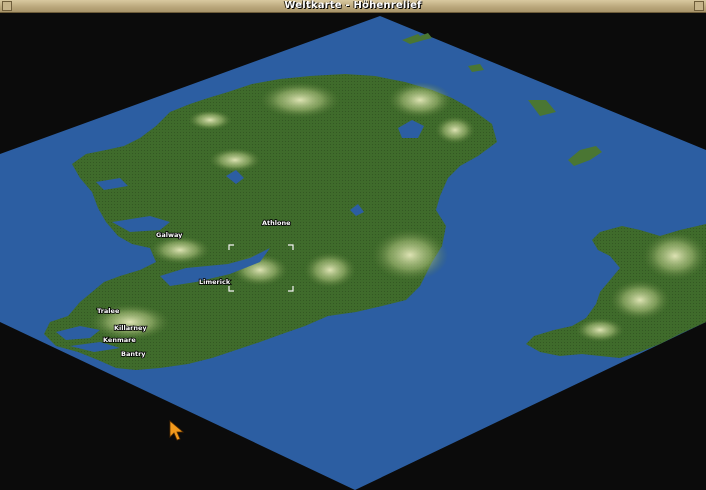  Describe the element at coordinates (169, 235) in the screenshot. I see `town-label-galway: Galway` at that location.